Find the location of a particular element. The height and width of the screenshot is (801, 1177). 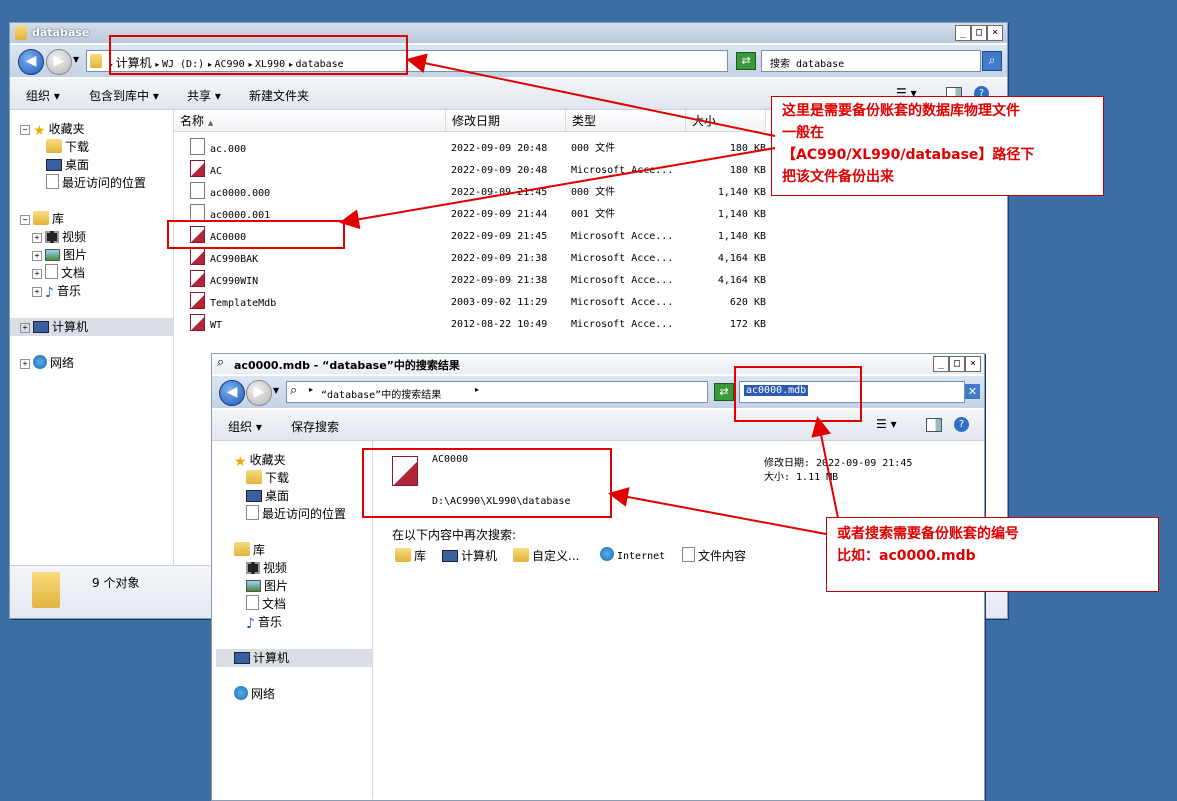

arrow-to-result is located at coordinates (717, 511).